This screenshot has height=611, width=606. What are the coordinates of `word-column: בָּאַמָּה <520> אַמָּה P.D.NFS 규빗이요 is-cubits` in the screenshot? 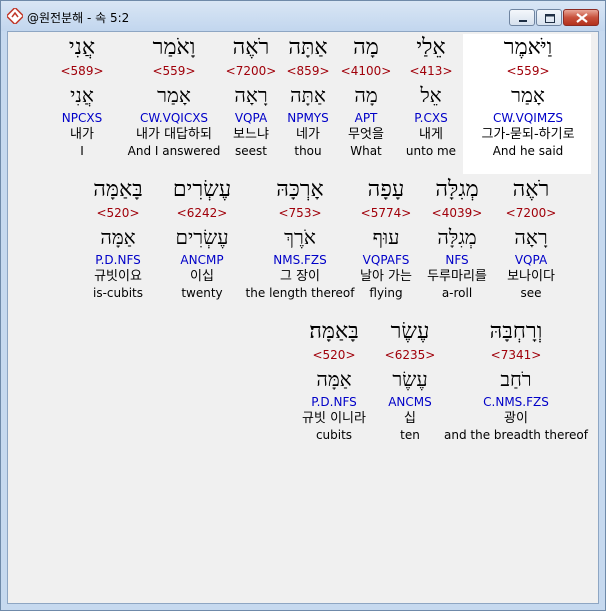 It's located at (118, 238).